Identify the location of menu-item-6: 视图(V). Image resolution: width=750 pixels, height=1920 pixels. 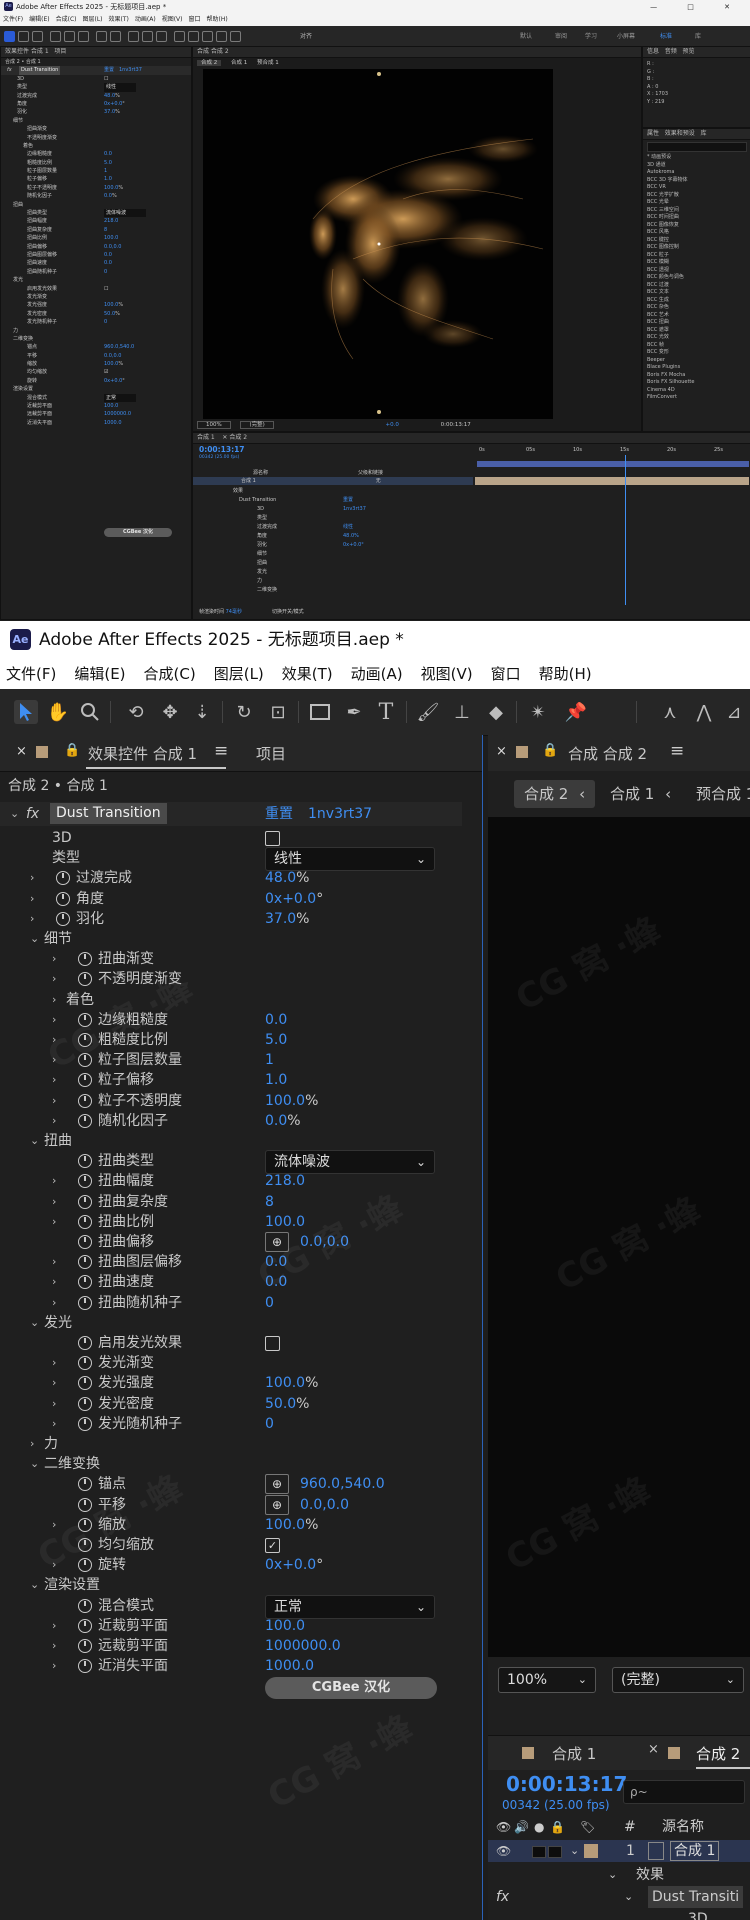
(447, 674).